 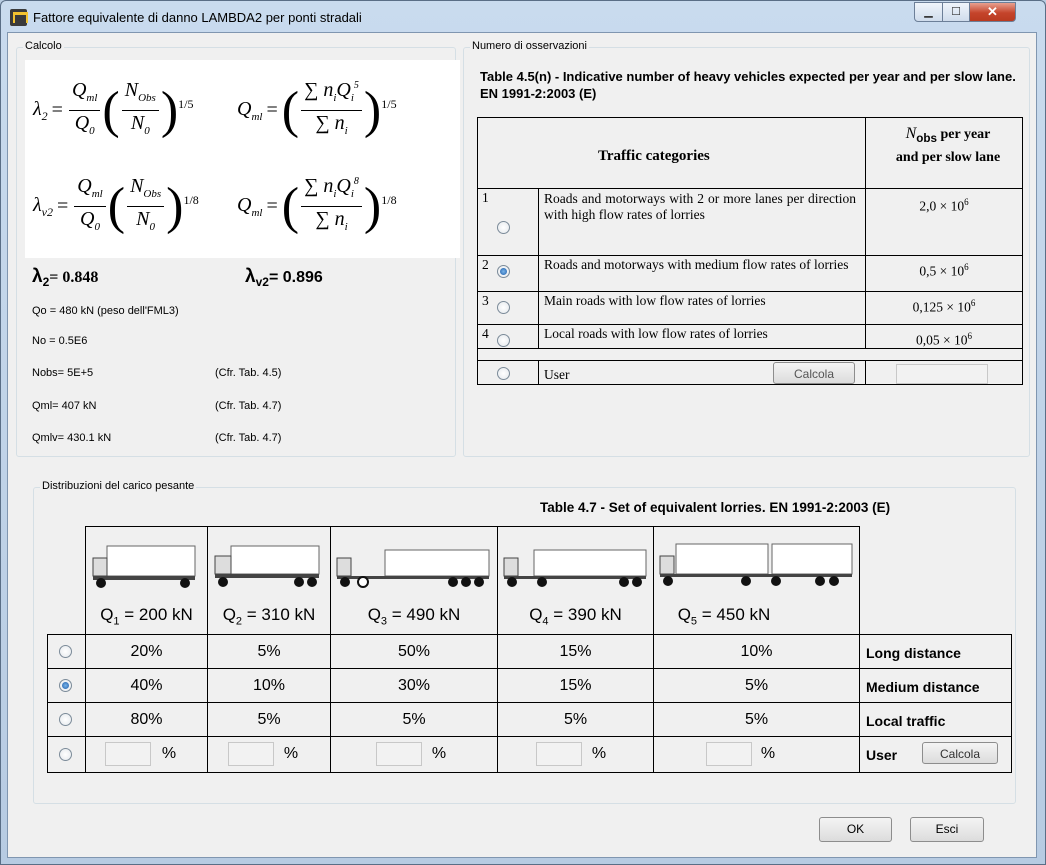 What do you see at coordinates (169, 753) in the screenshot?
I see `user-q1-pct: %` at bounding box center [169, 753].